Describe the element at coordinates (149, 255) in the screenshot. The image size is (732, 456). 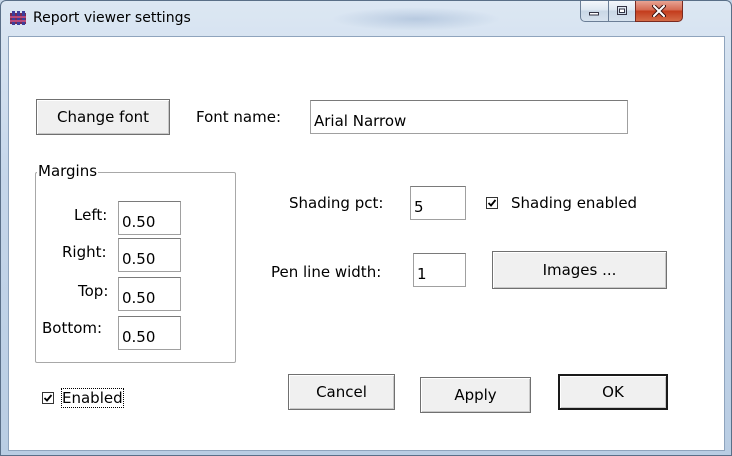
I see `margin-right-input` at that location.